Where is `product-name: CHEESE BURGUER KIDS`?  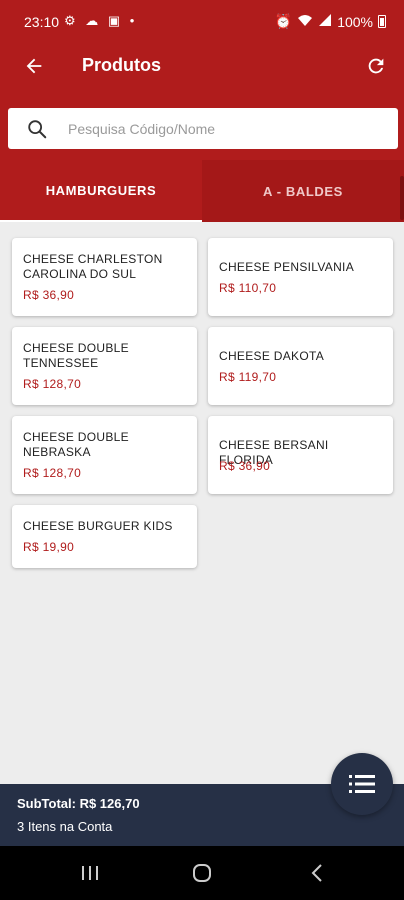 product-name: CHEESE BURGUER KIDS is located at coordinates (98, 526).